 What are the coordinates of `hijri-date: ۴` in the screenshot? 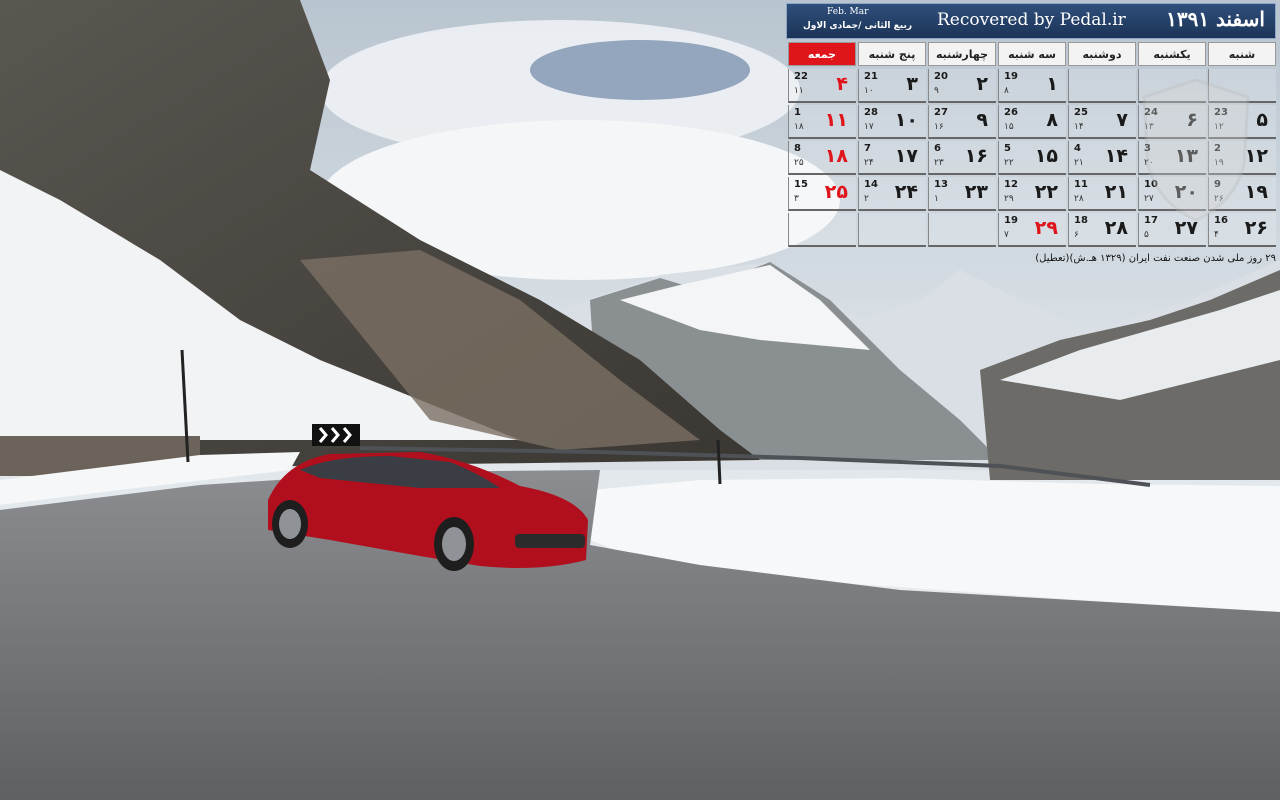 It's located at (1216, 235).